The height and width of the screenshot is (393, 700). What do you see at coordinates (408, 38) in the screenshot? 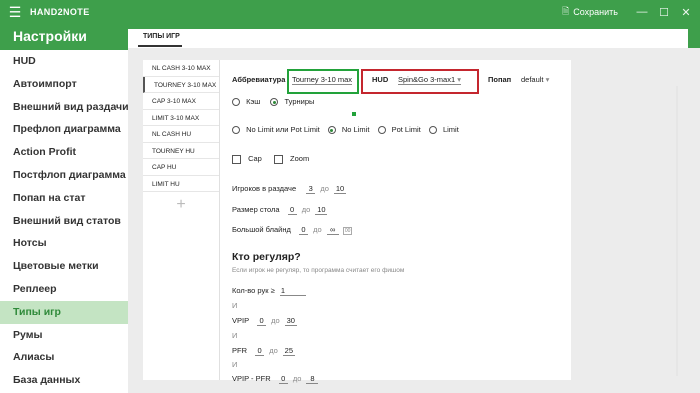
I see `tab-bar: ТИПЫ ИГР` at bounding box center [408, 38].